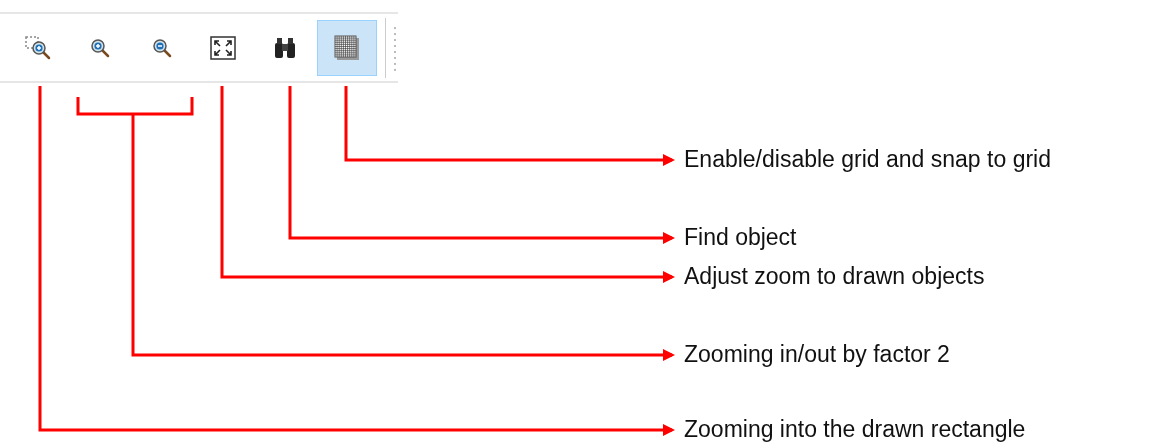 The image size is (1152, 448). What do you see at coordinates (817, 354) in the screenshot?
I see `callout-label: Zooming in/out by factor 2` at bounding box center [817, 354].